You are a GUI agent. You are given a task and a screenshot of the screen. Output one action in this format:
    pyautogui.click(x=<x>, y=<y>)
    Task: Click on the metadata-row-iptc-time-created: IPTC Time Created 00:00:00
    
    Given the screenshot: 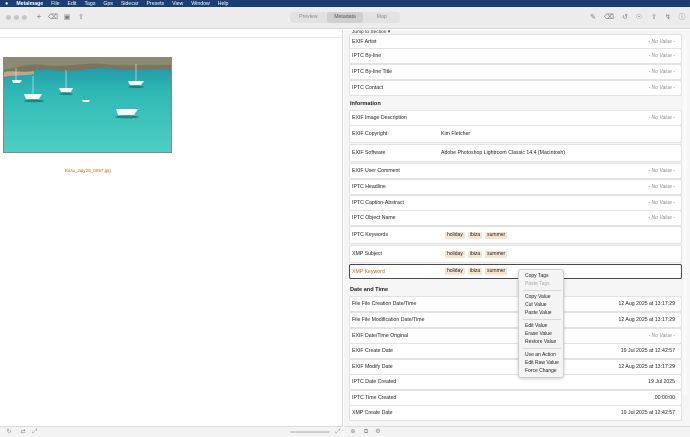 What is the action you would take?
    pyautogui.click(x=515, y=398)
    